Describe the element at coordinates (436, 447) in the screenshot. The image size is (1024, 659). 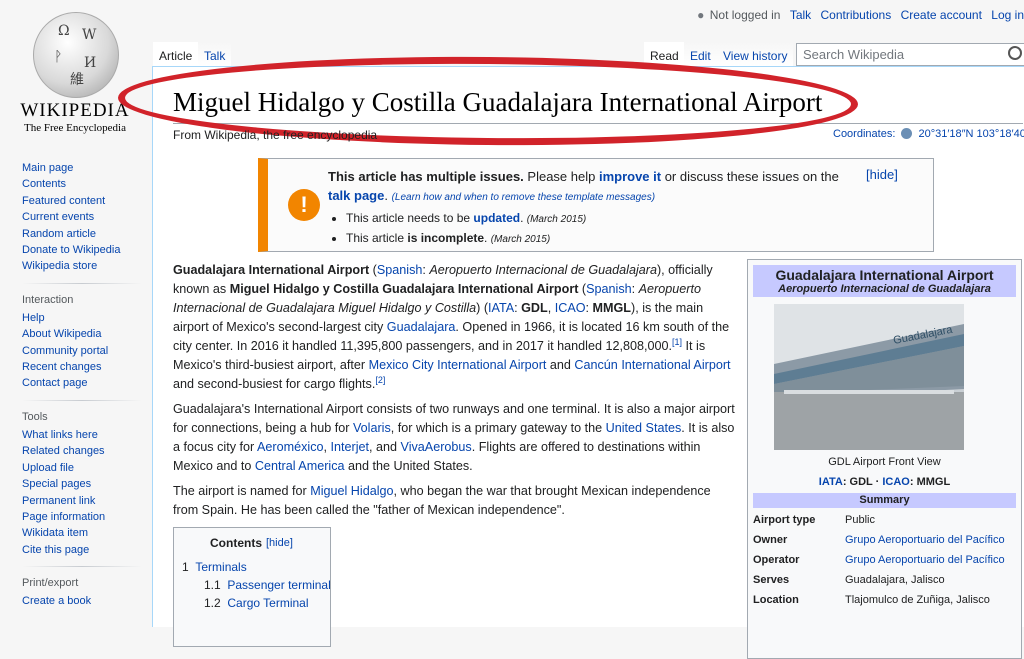
I see `inline-link: VivaAerobus` at that location.